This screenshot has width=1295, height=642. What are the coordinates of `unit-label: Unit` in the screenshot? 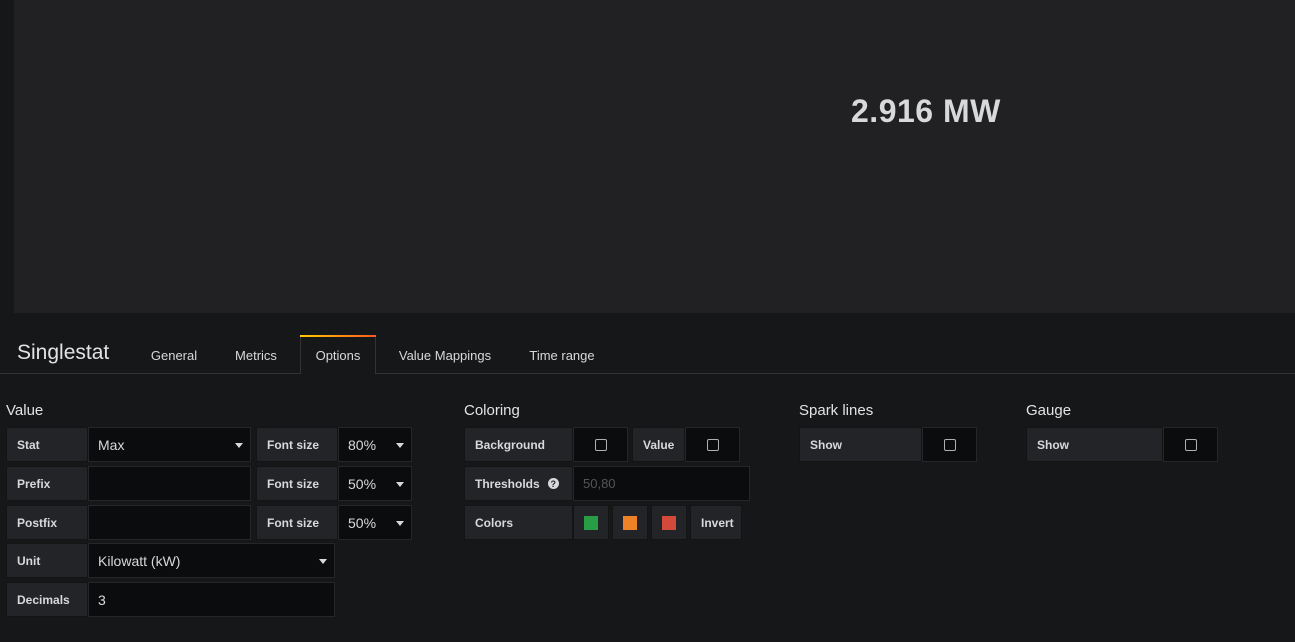 It's located at (47, 560).